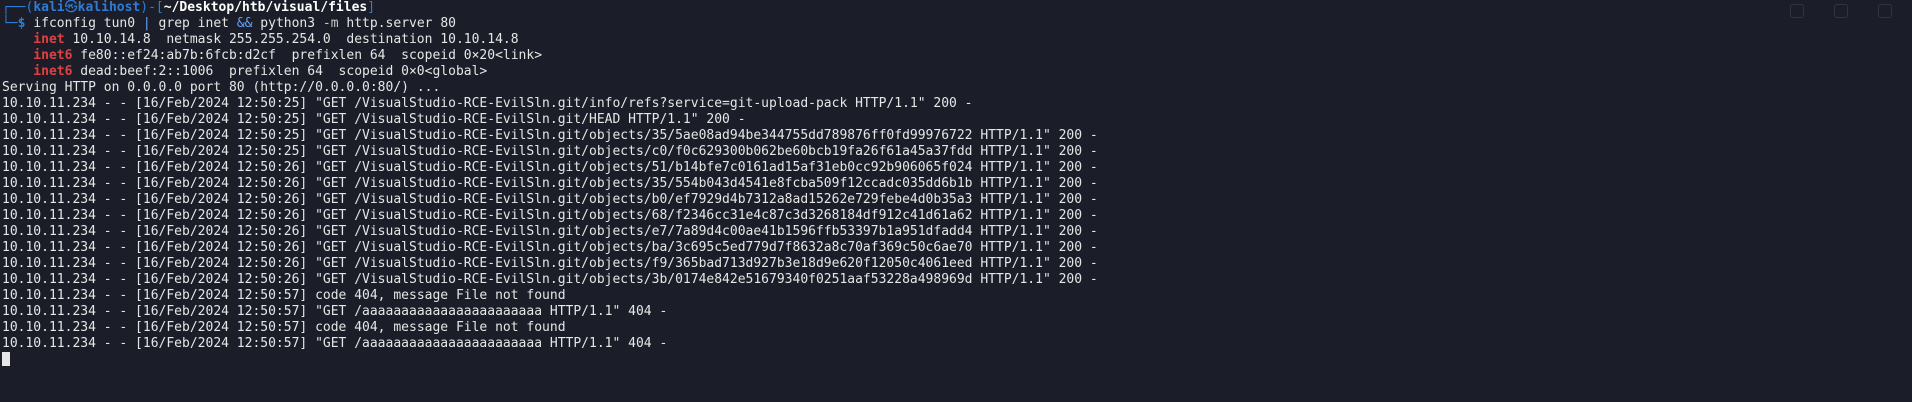 The image size is (1912, 402). What do you see at coordinates (88, 23) in the screenshot?
I see `command-part-ifconfig: ifconfig tun0` at bounding box center [88, 23].